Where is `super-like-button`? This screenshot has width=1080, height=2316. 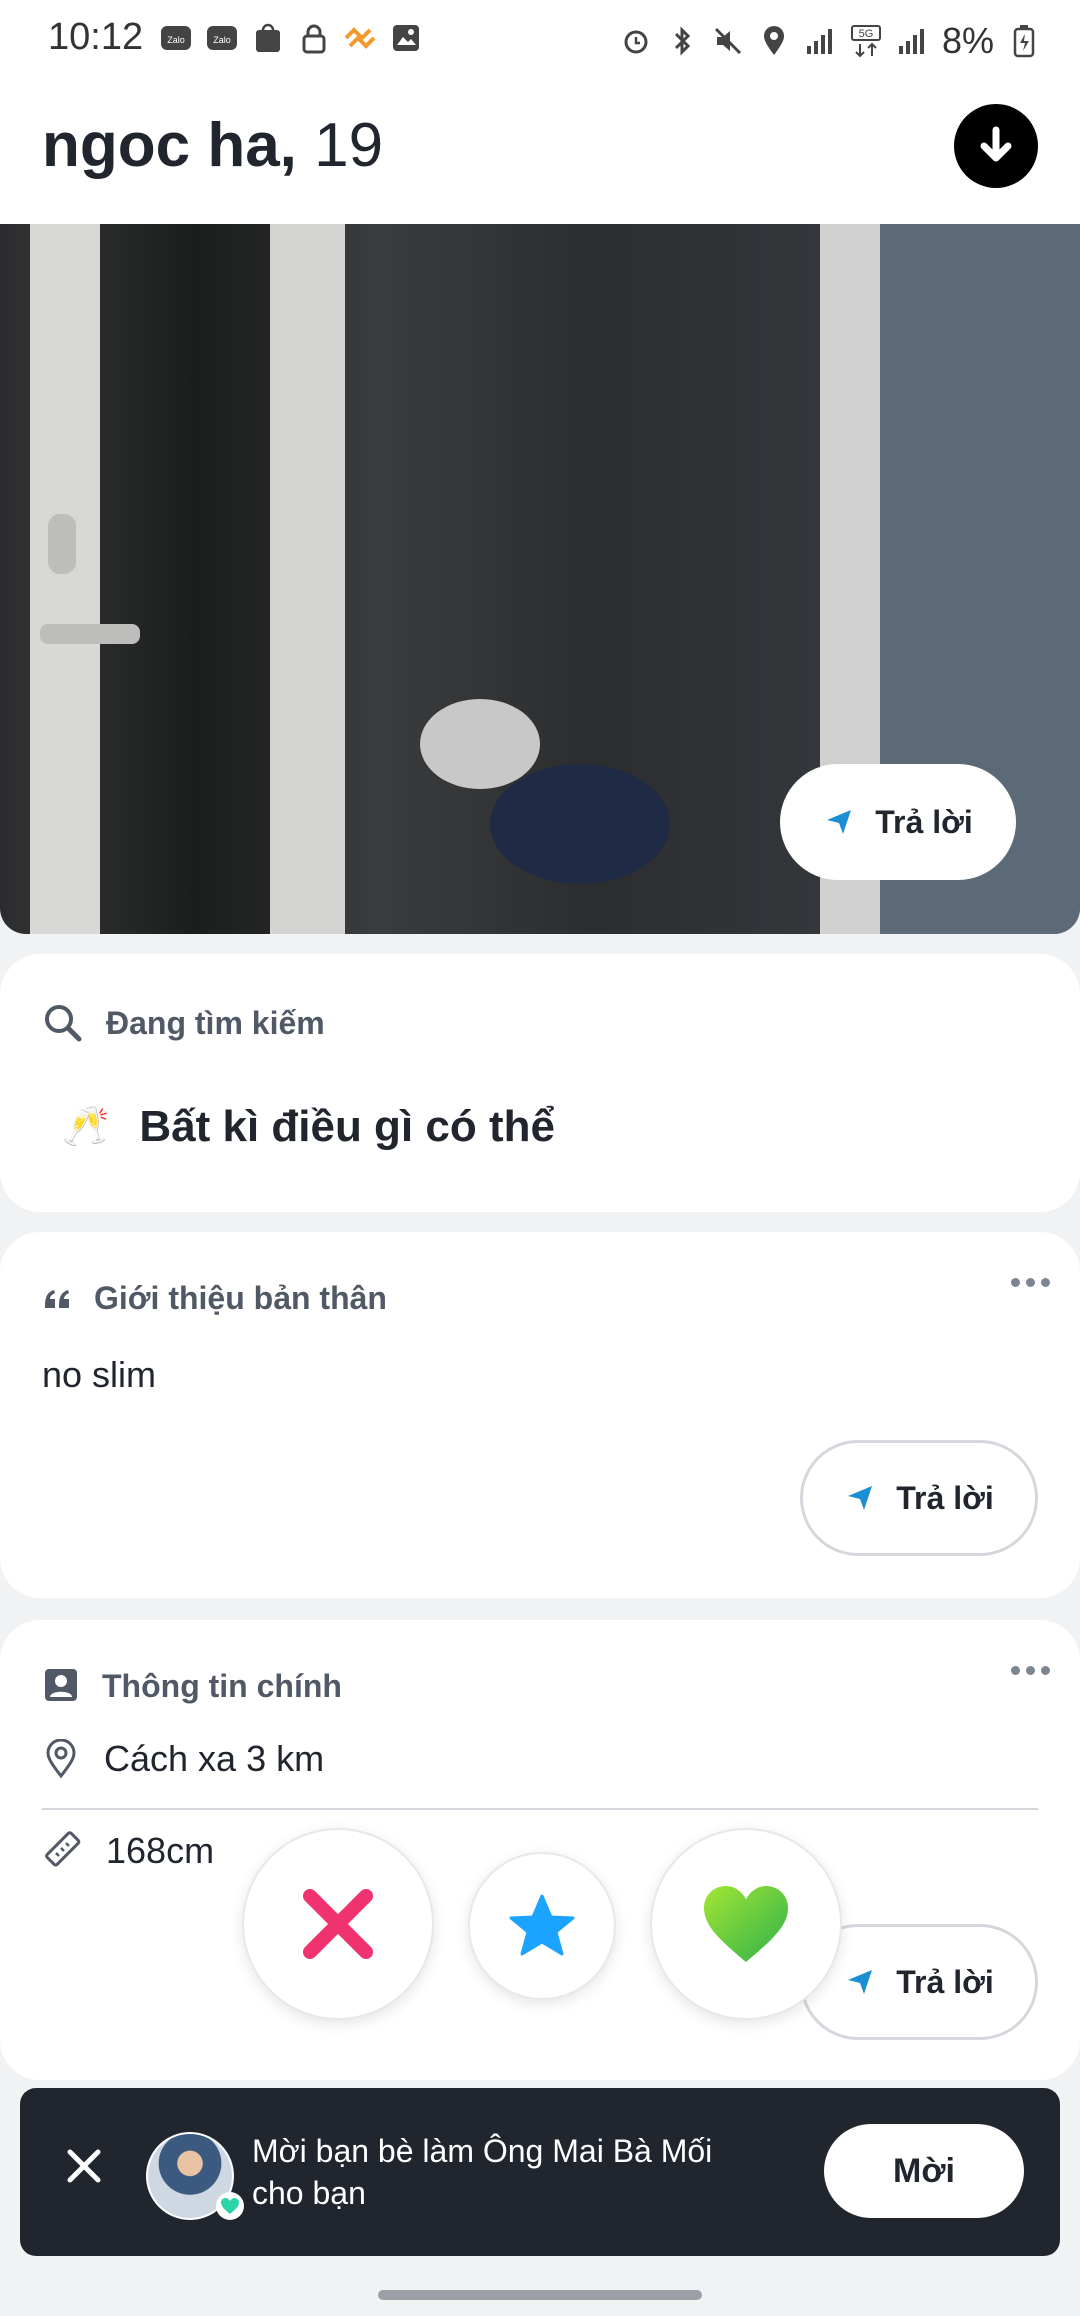
super-like-button is located at coordinates (542, 1926).